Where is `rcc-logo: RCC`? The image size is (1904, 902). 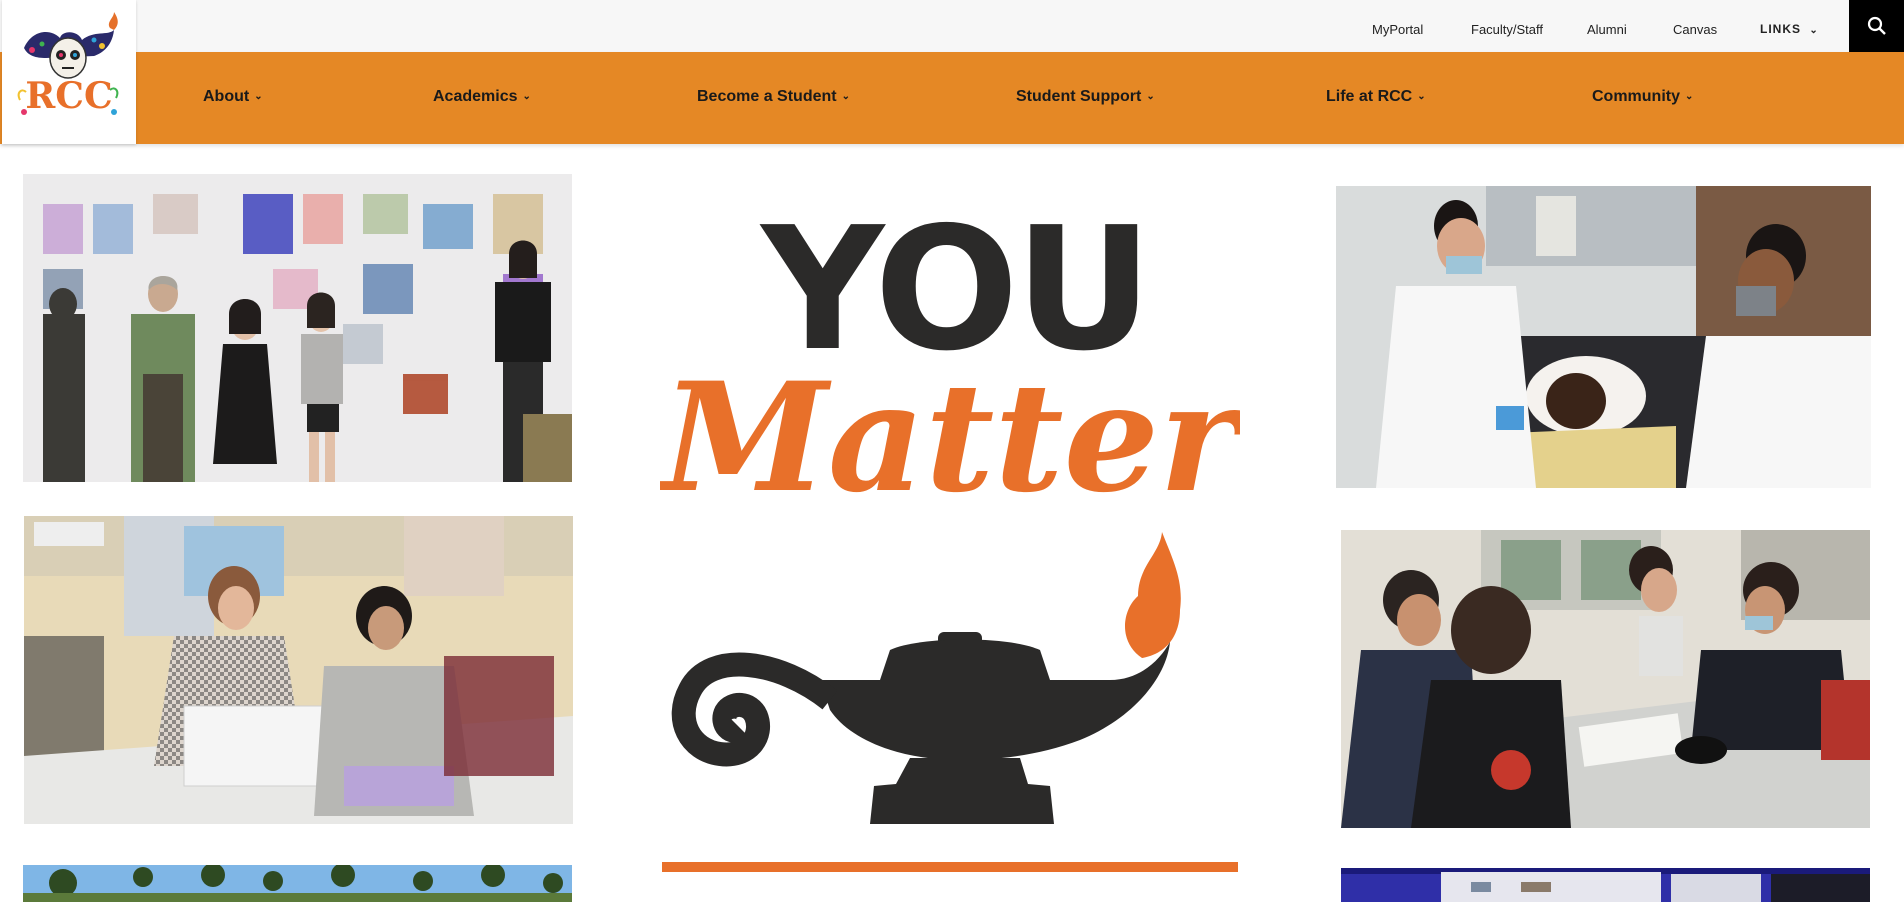 rcc-logo: RCC is located at coordinates (69, 72).